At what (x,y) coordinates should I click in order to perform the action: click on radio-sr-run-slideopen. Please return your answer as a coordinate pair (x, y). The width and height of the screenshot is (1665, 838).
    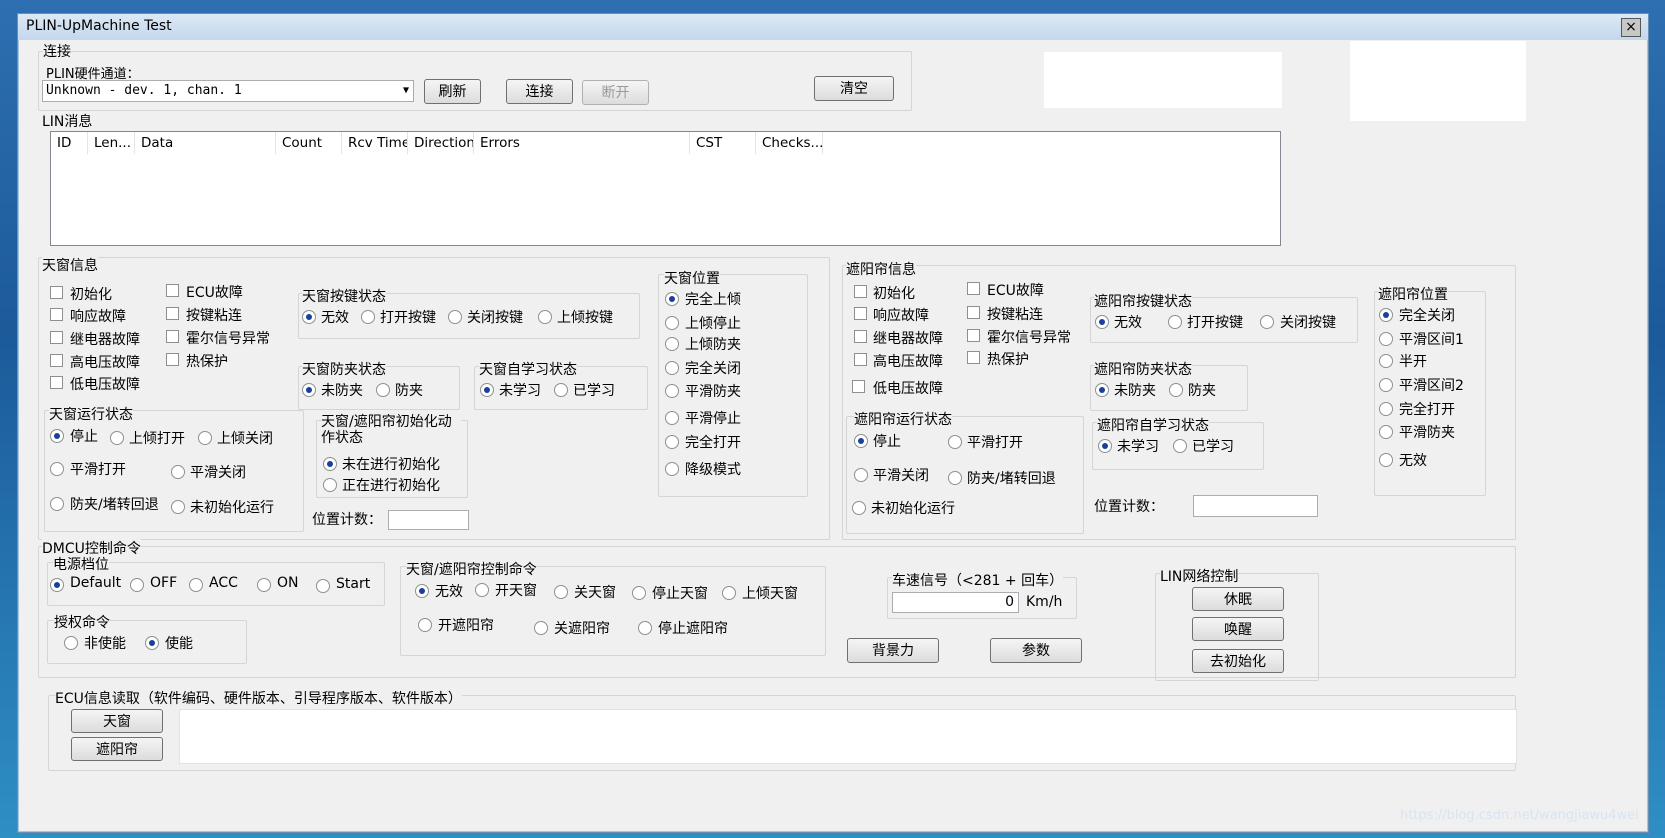
    Looking at the image, I should click on (57, 469).